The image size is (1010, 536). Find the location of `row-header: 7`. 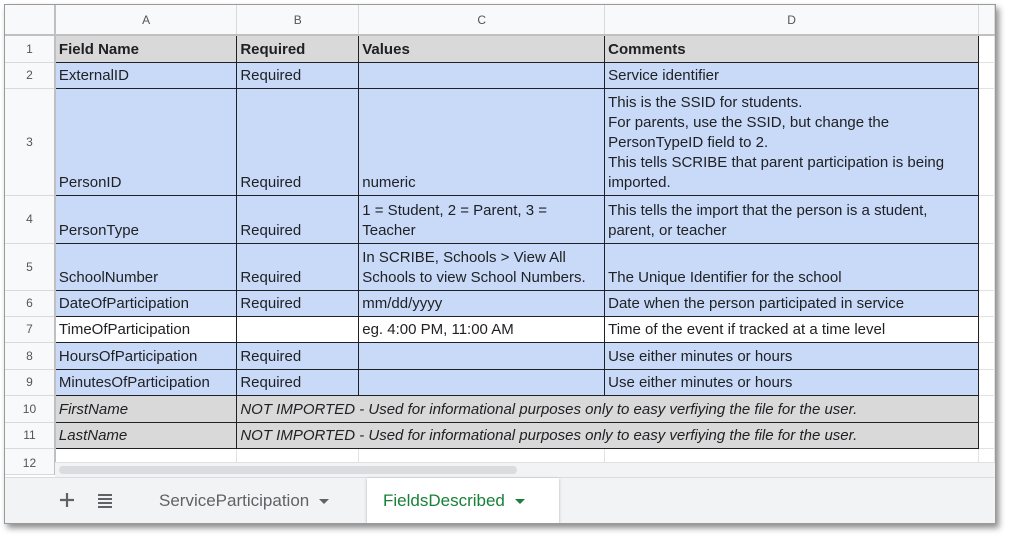

row-header: 7 is located at coordinates (30, 329).